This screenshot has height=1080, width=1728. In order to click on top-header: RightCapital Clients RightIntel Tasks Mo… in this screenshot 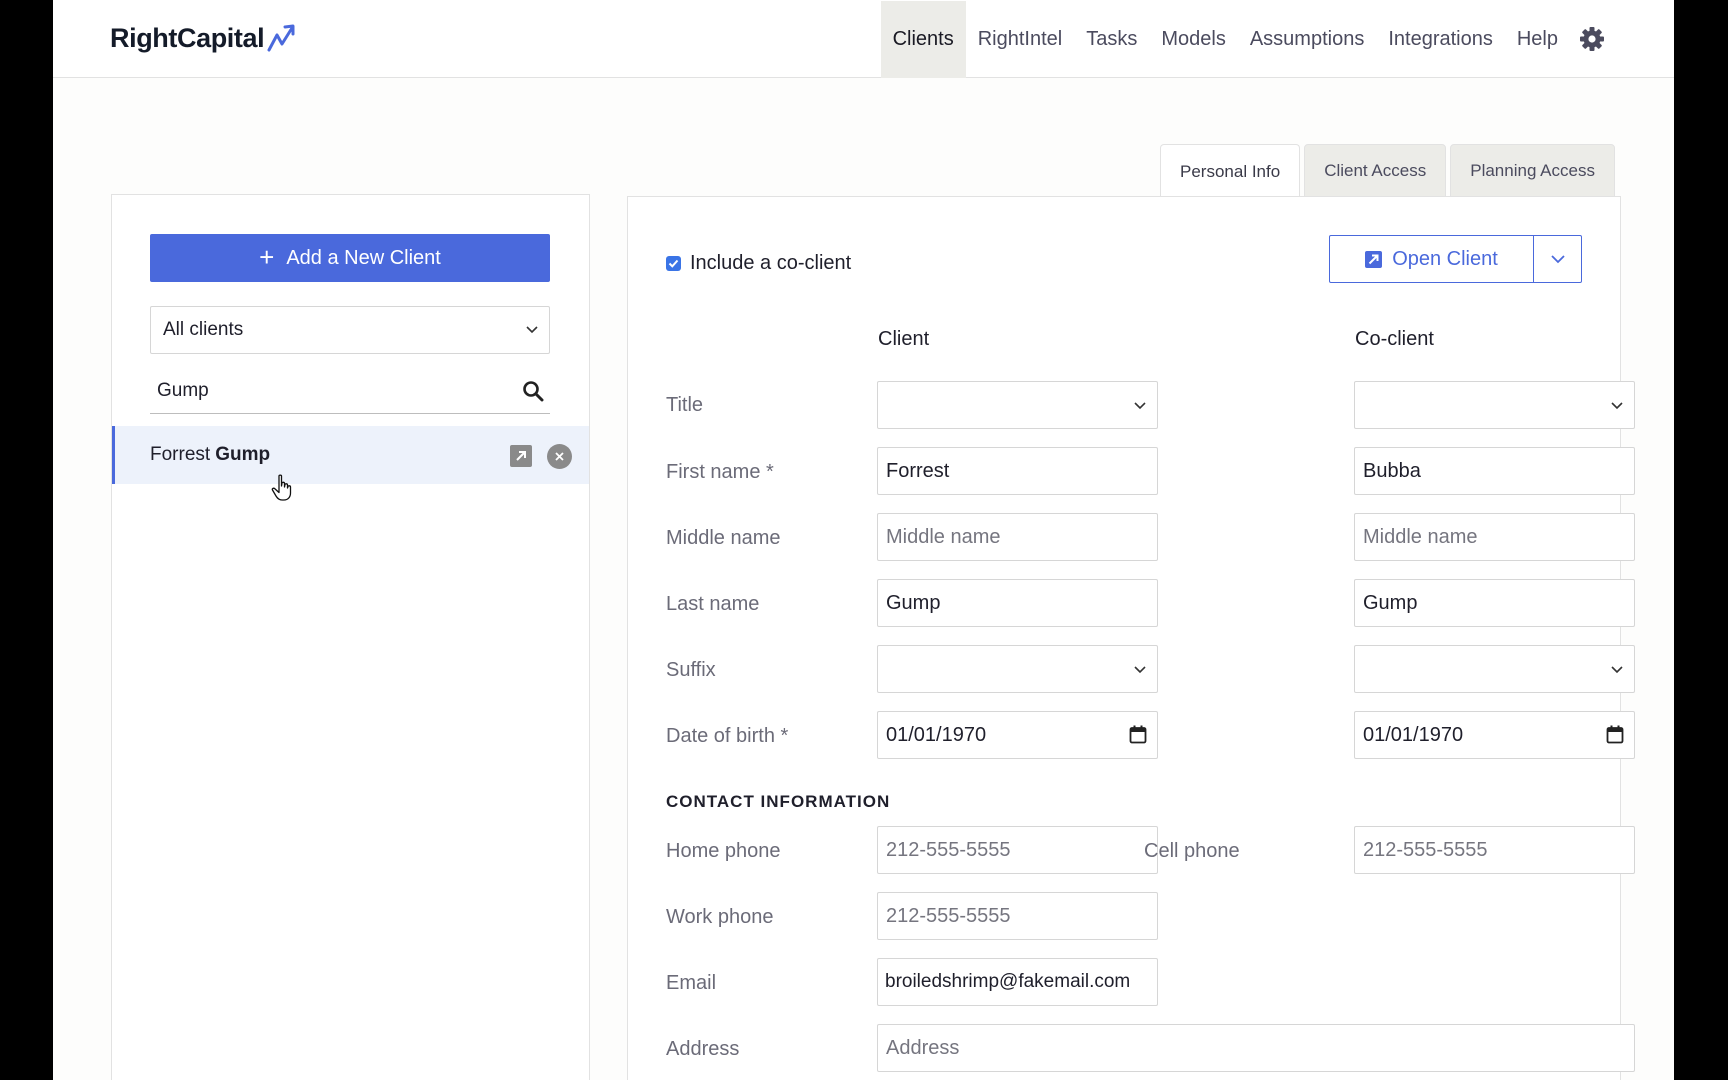, I will do `click(863, 39)`.